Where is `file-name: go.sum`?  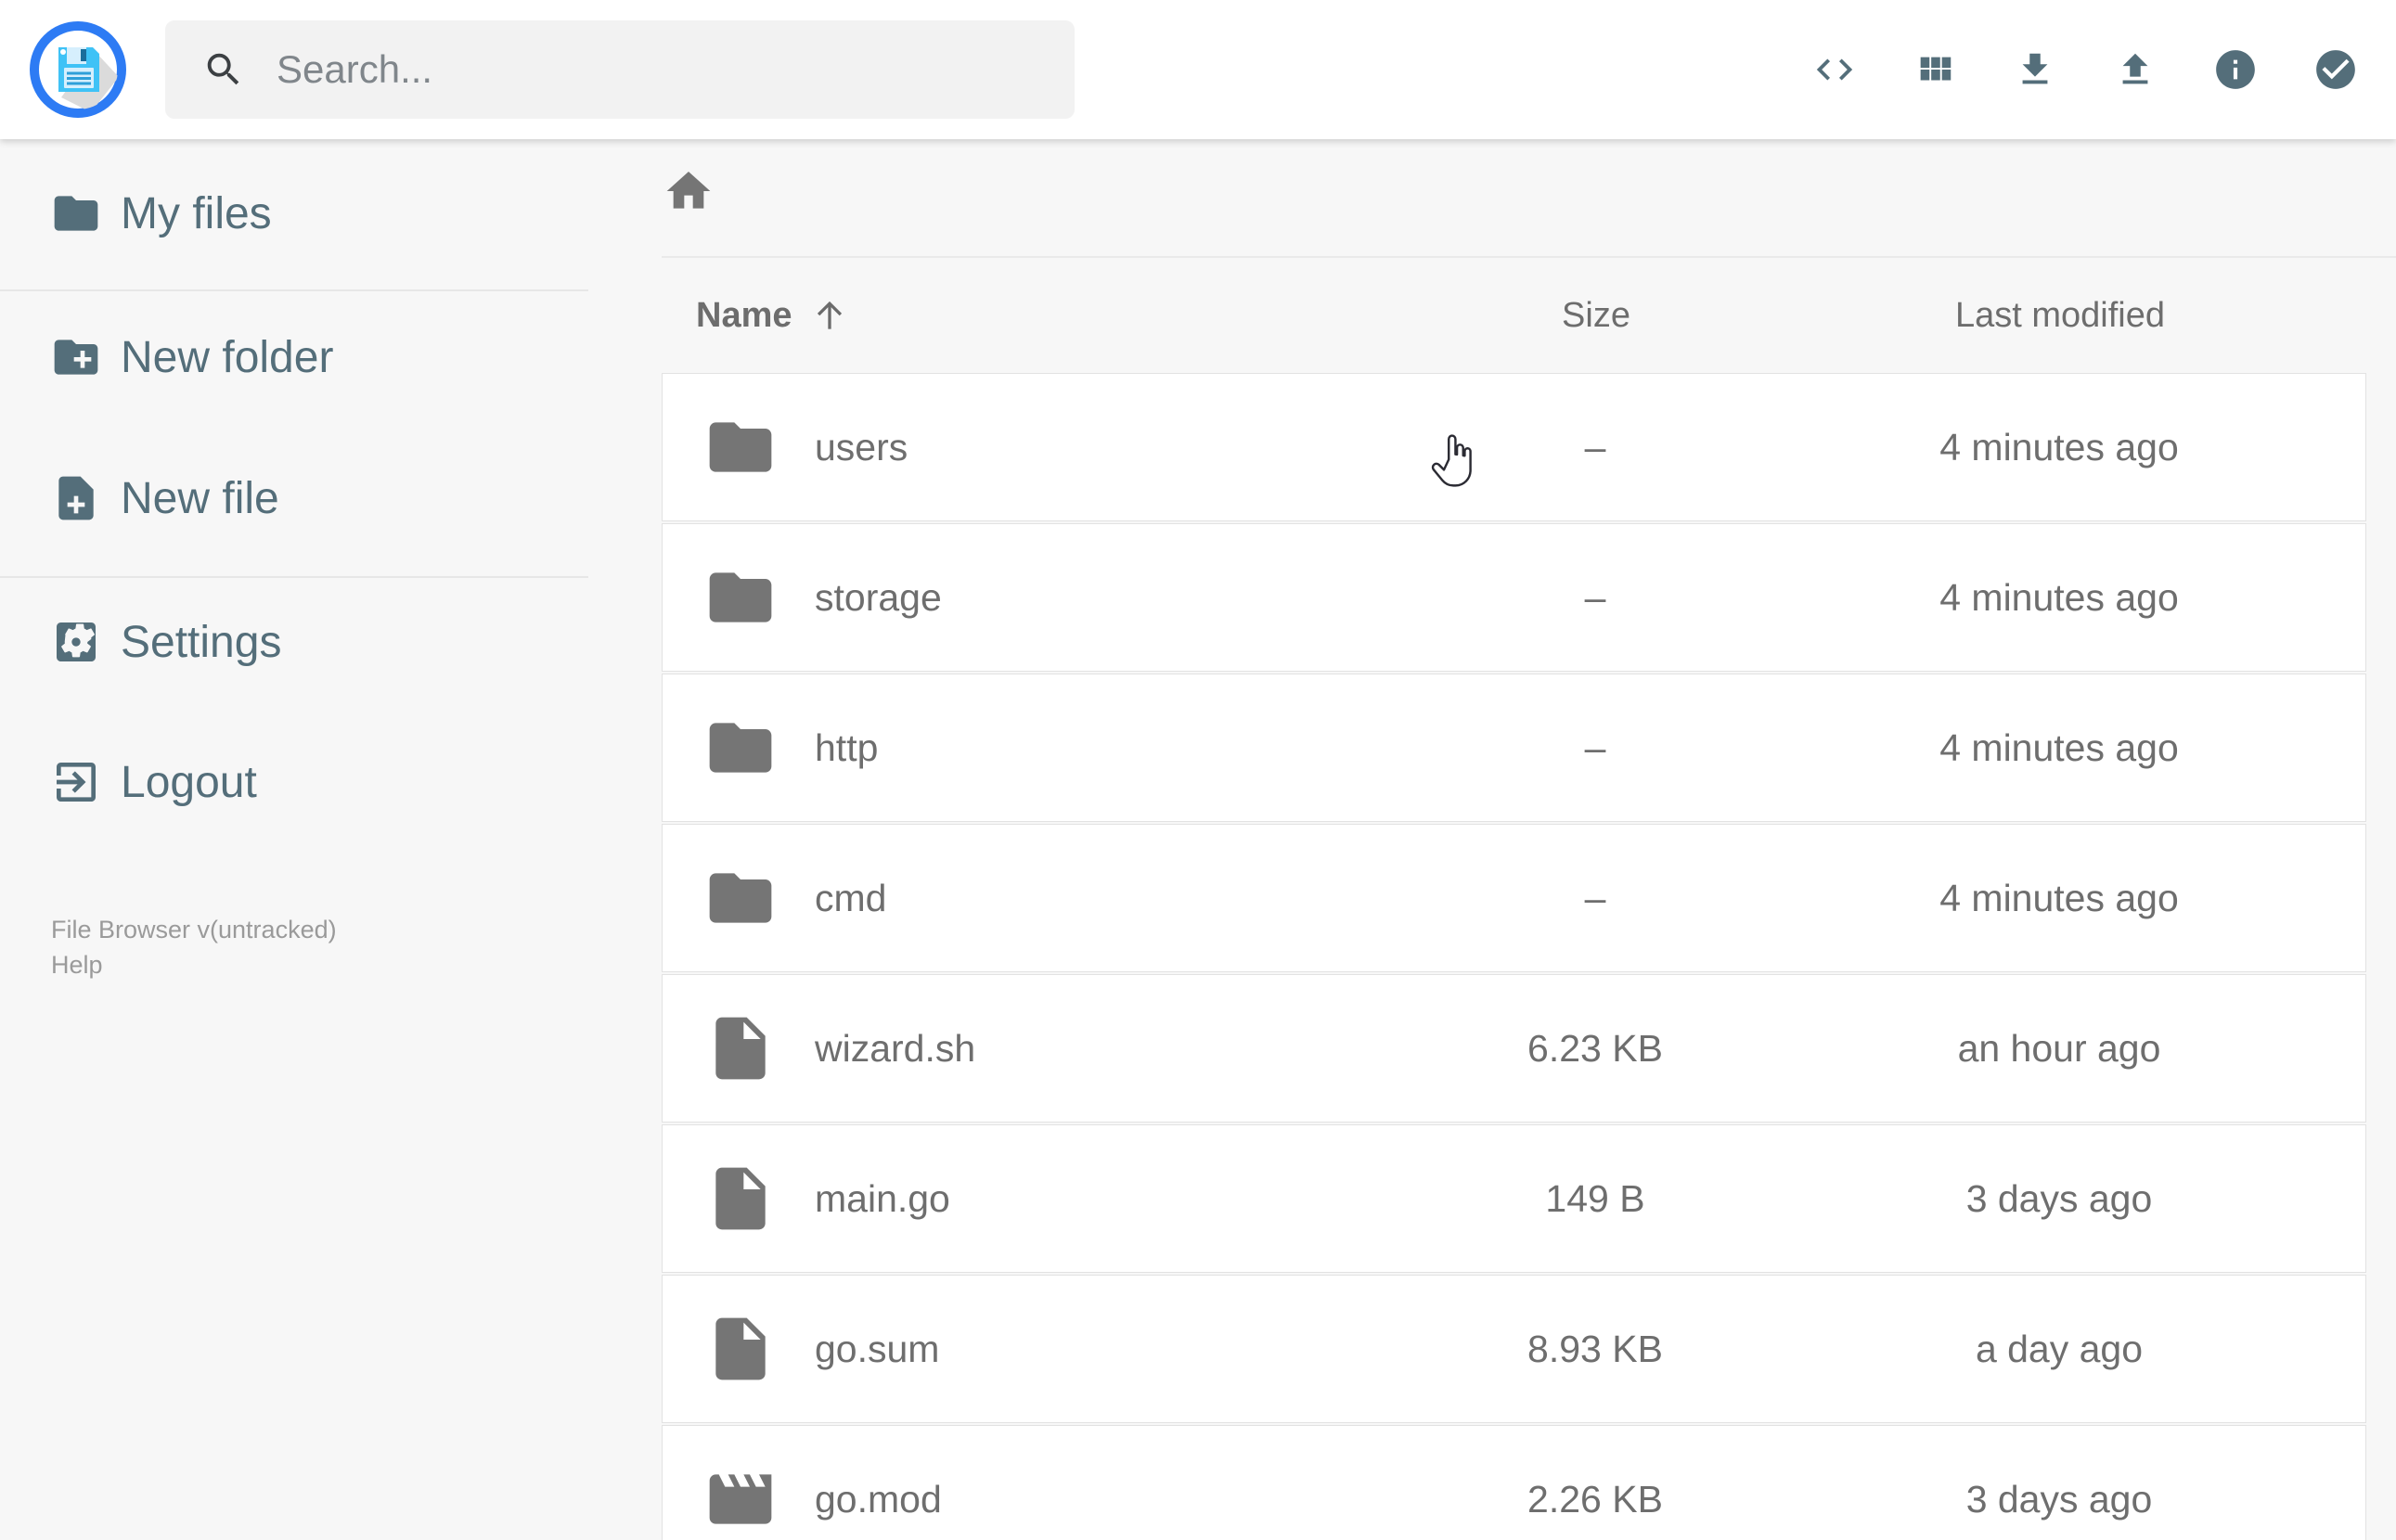
file-name: go.sum is located at coordinates (877, 1348).